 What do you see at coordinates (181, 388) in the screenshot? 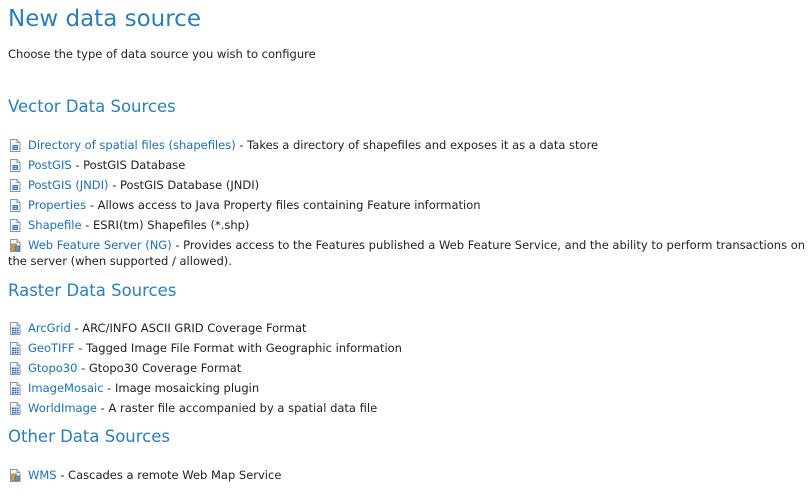
I see `source-description: - Image mosaicking plugin` at bounding box center [181, 388].